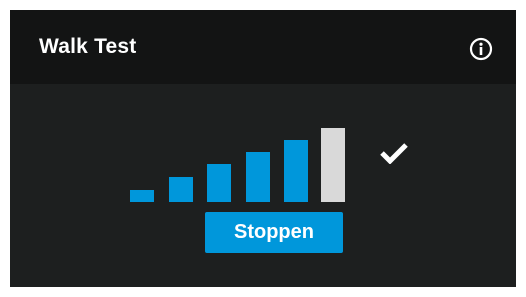 The height and width of the screenshot is (297, 526). Describe the element at coordinates (274, 232) in the screenshot. I see `stop-button: Stoppen` at that location.